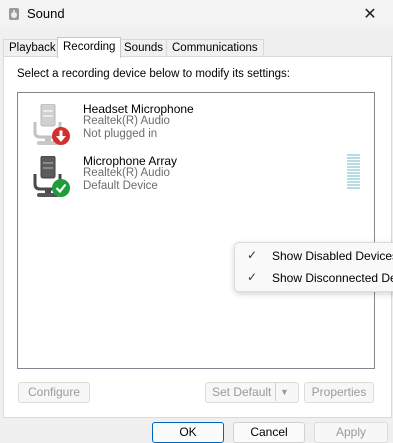 The width and height of the screenshot is (393, 443). Describe the element at coordinates (120, 186) in the screenshot. I see `device-status: Default Device` at that location.